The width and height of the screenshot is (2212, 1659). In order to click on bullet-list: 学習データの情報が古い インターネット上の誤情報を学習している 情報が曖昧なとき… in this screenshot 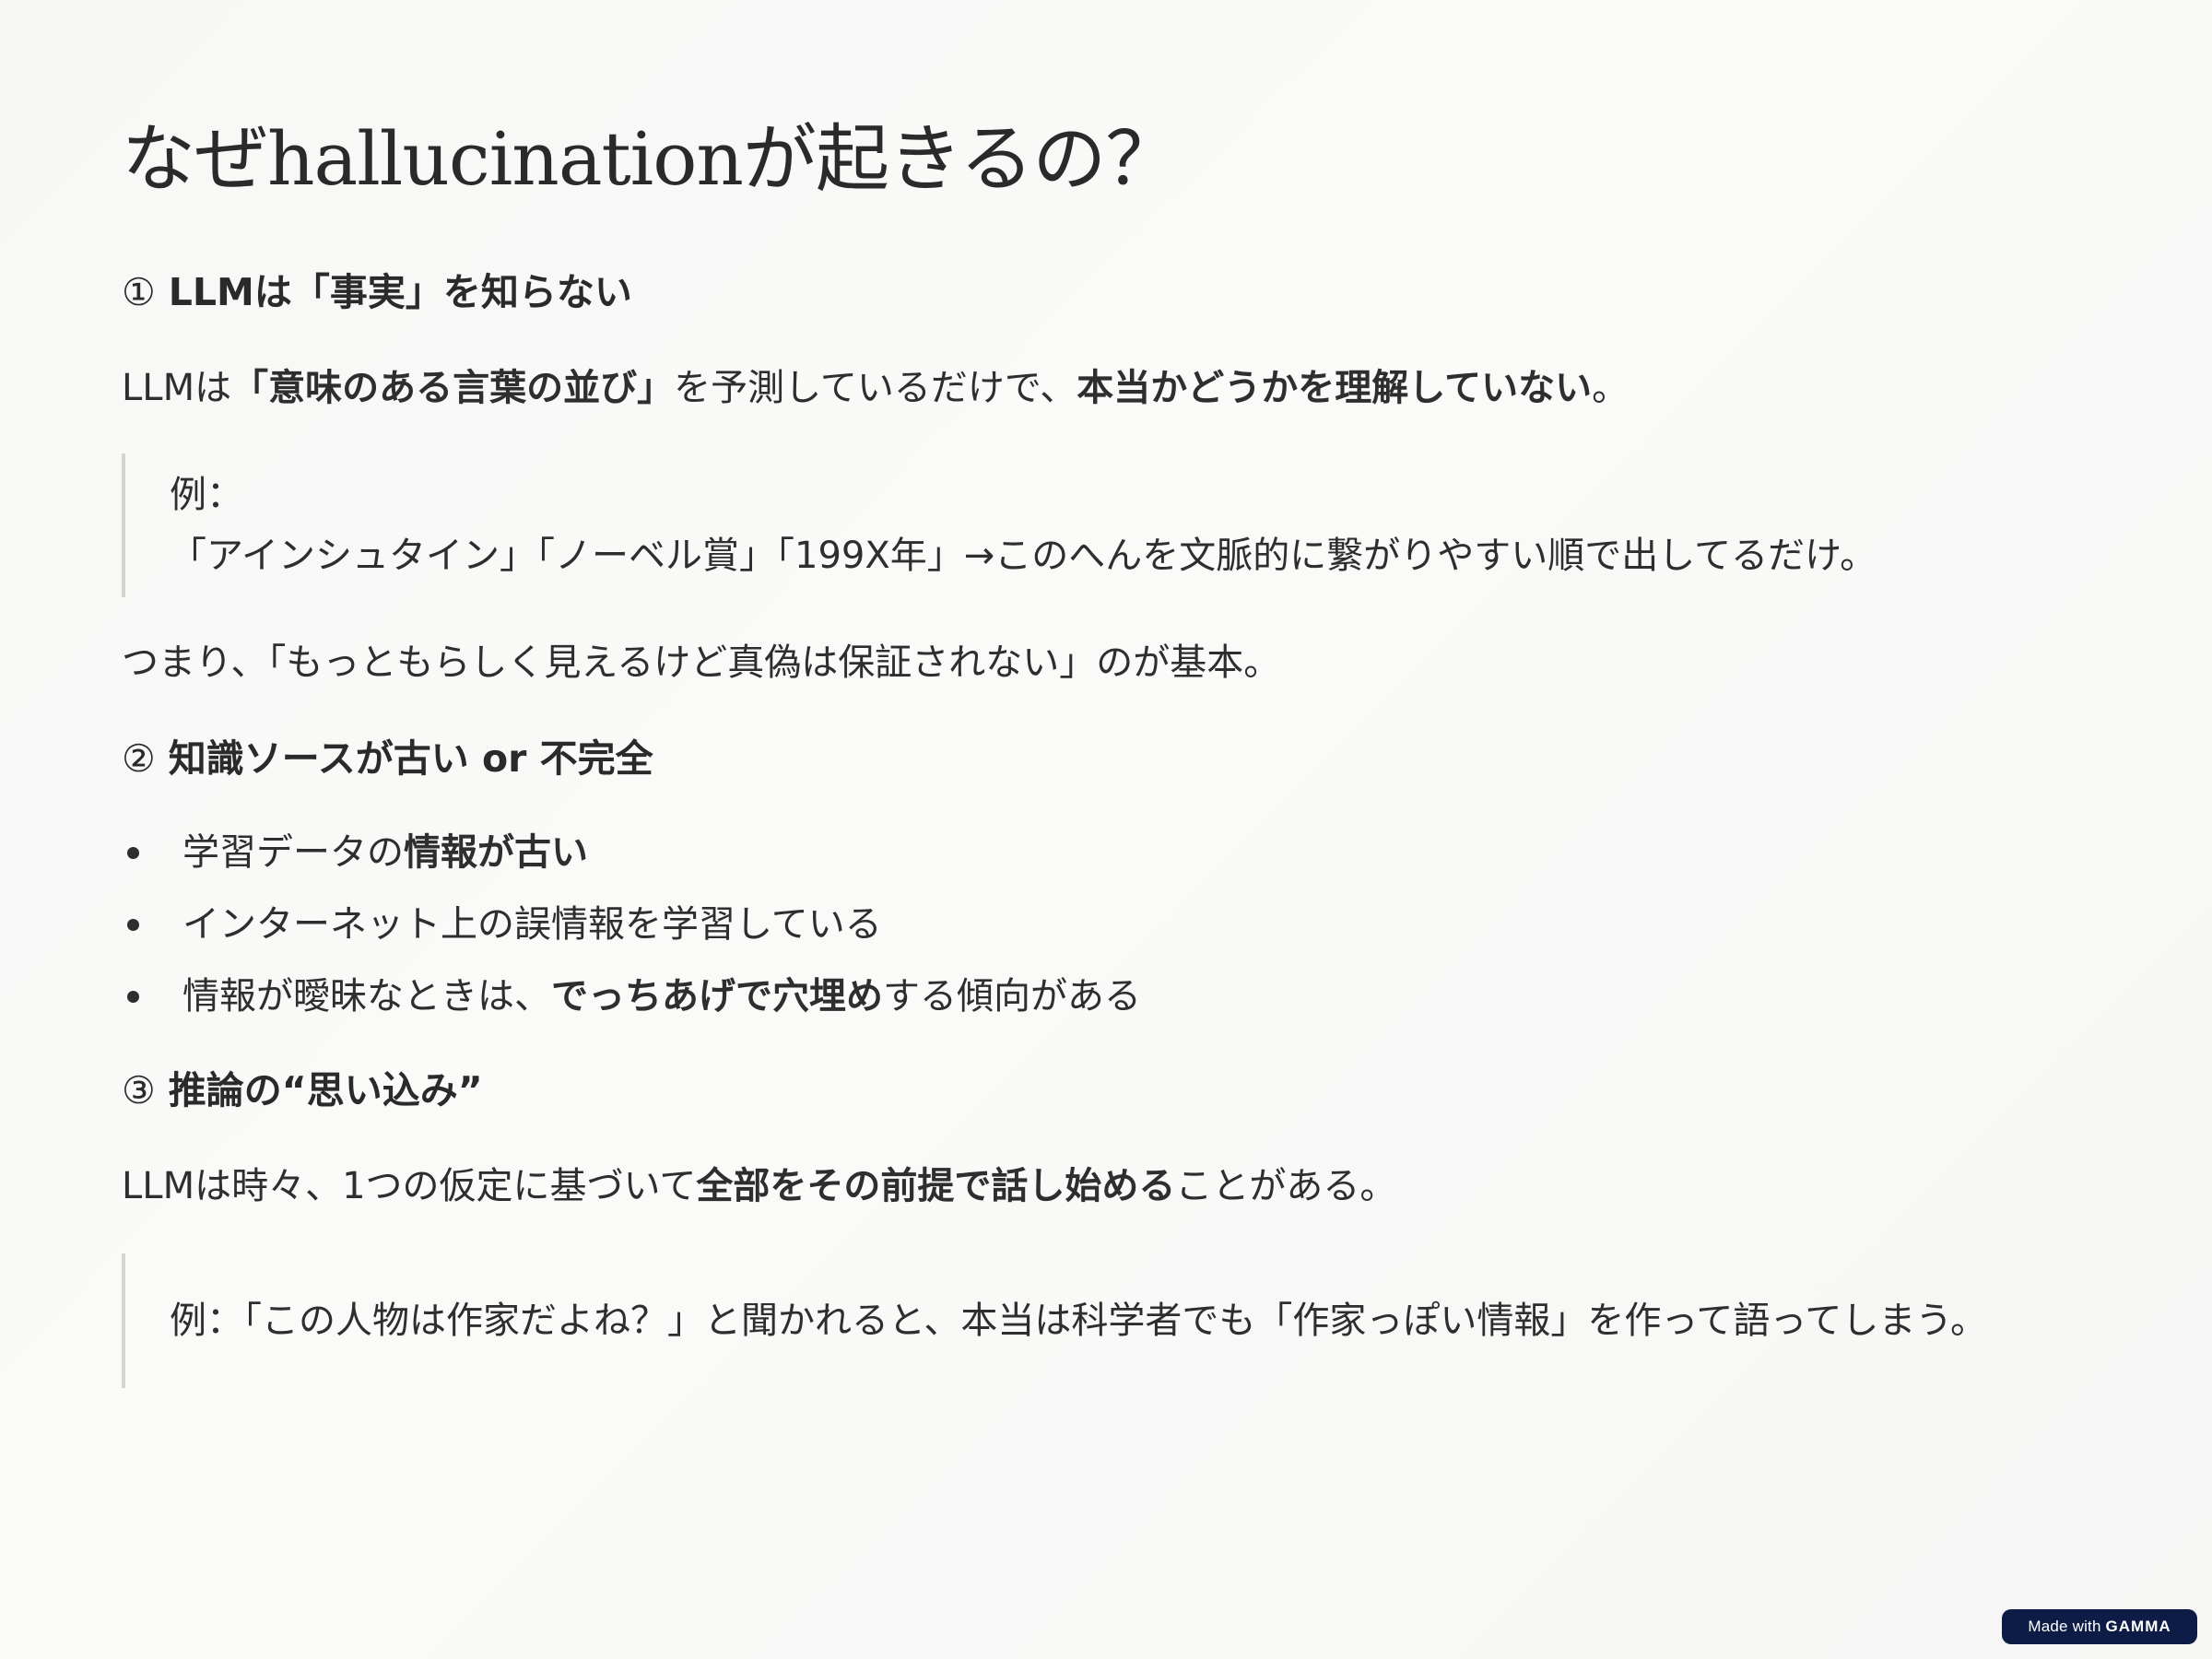, I will do `click(1112, 924)`.